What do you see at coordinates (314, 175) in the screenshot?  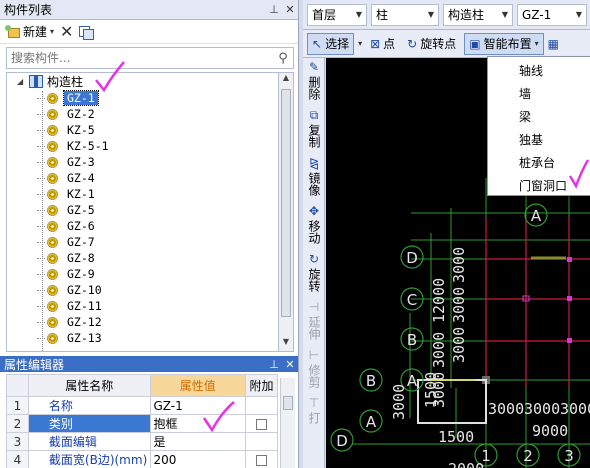 I see `tool-mirror: ⧎ 镜像` at bounding box center [314, 175].